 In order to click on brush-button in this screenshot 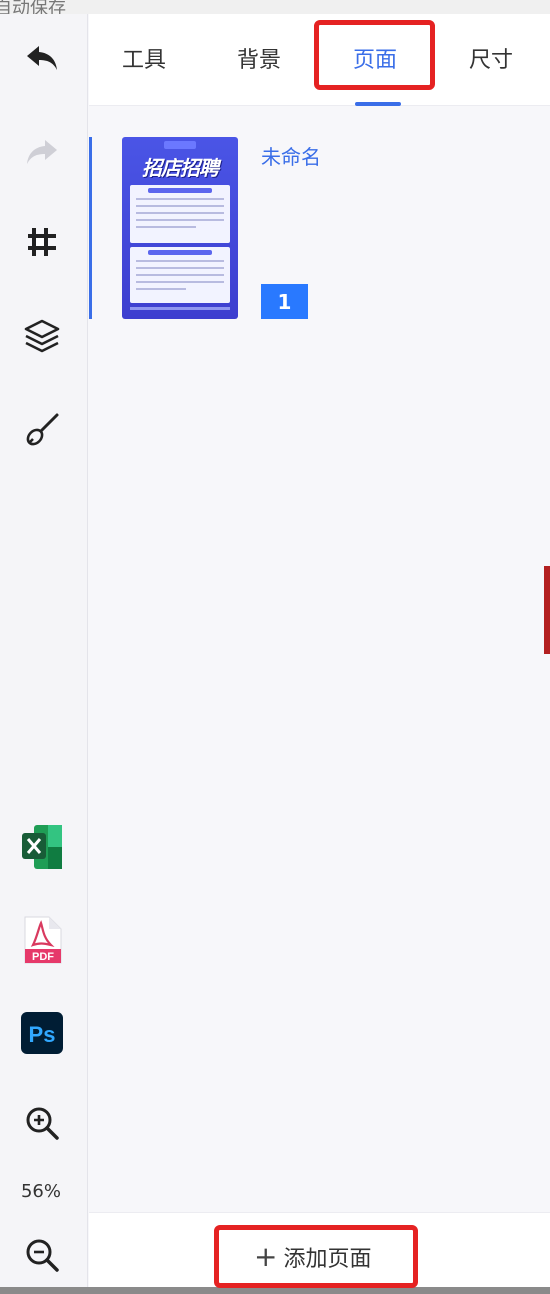, I will do `click(42, 430)`.